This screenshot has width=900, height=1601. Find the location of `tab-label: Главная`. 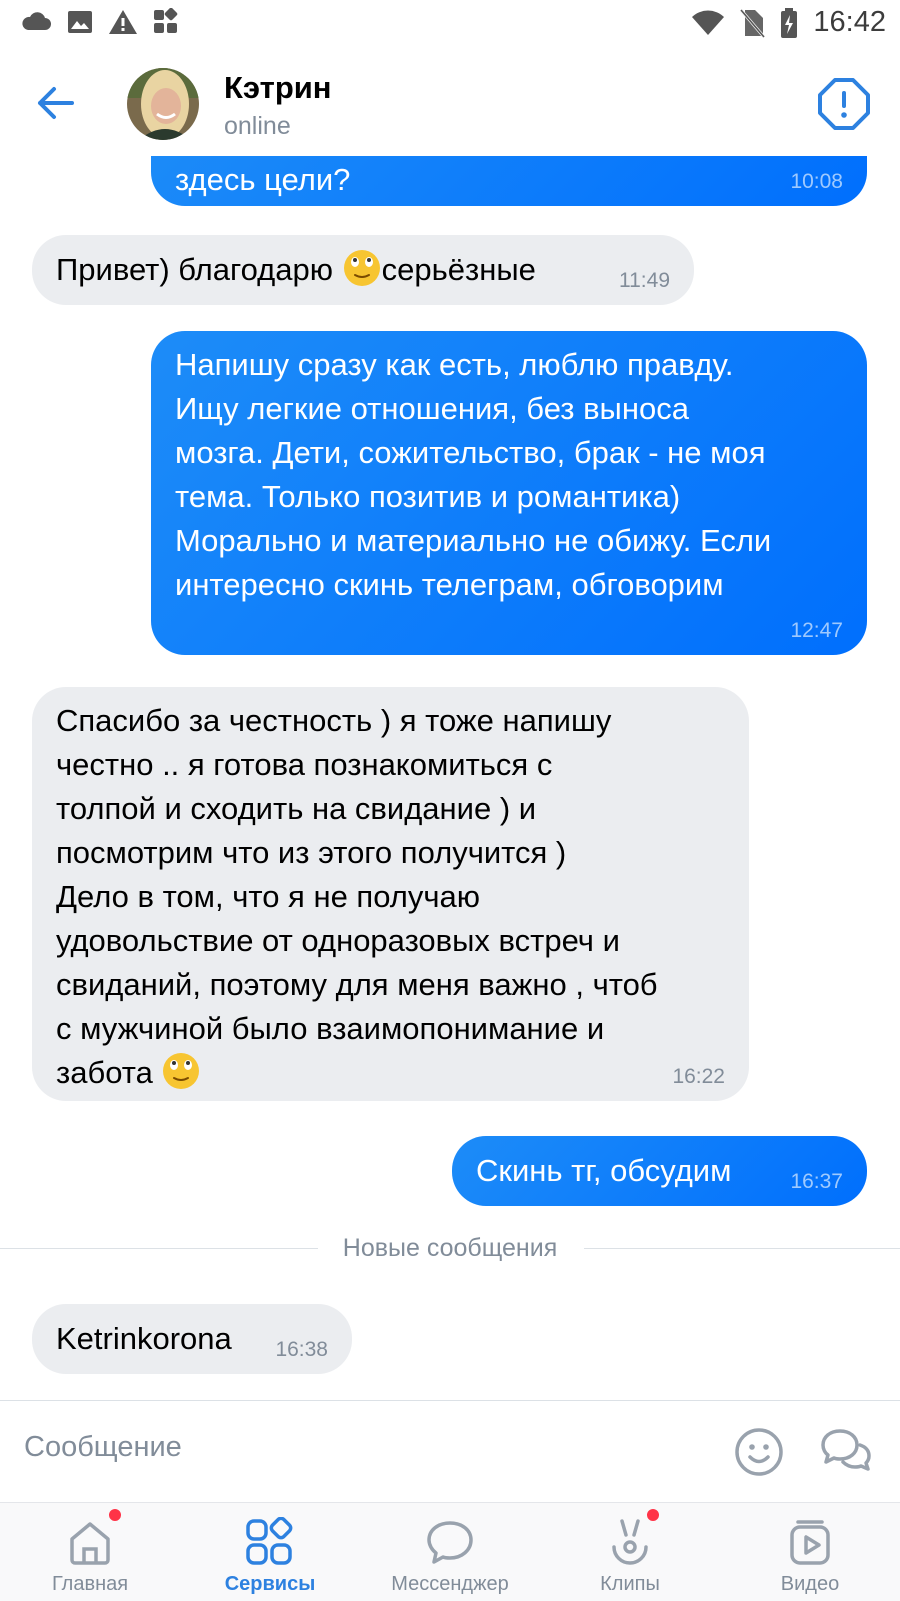

tab-label: Главная is located at coordinates (90, 1584).